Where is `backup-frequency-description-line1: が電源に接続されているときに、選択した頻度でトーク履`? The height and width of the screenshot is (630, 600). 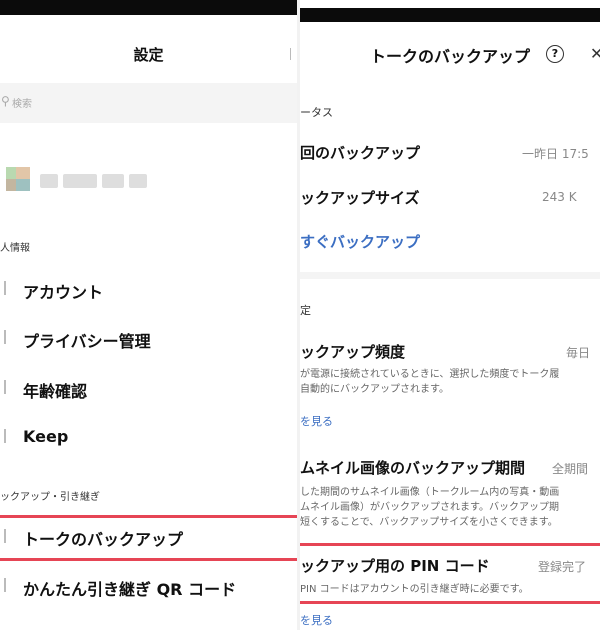 backup-frequency-description-line1: が電源に接続されているときに、選択した頻度でトーク履 is located at coordinates (430, 374).